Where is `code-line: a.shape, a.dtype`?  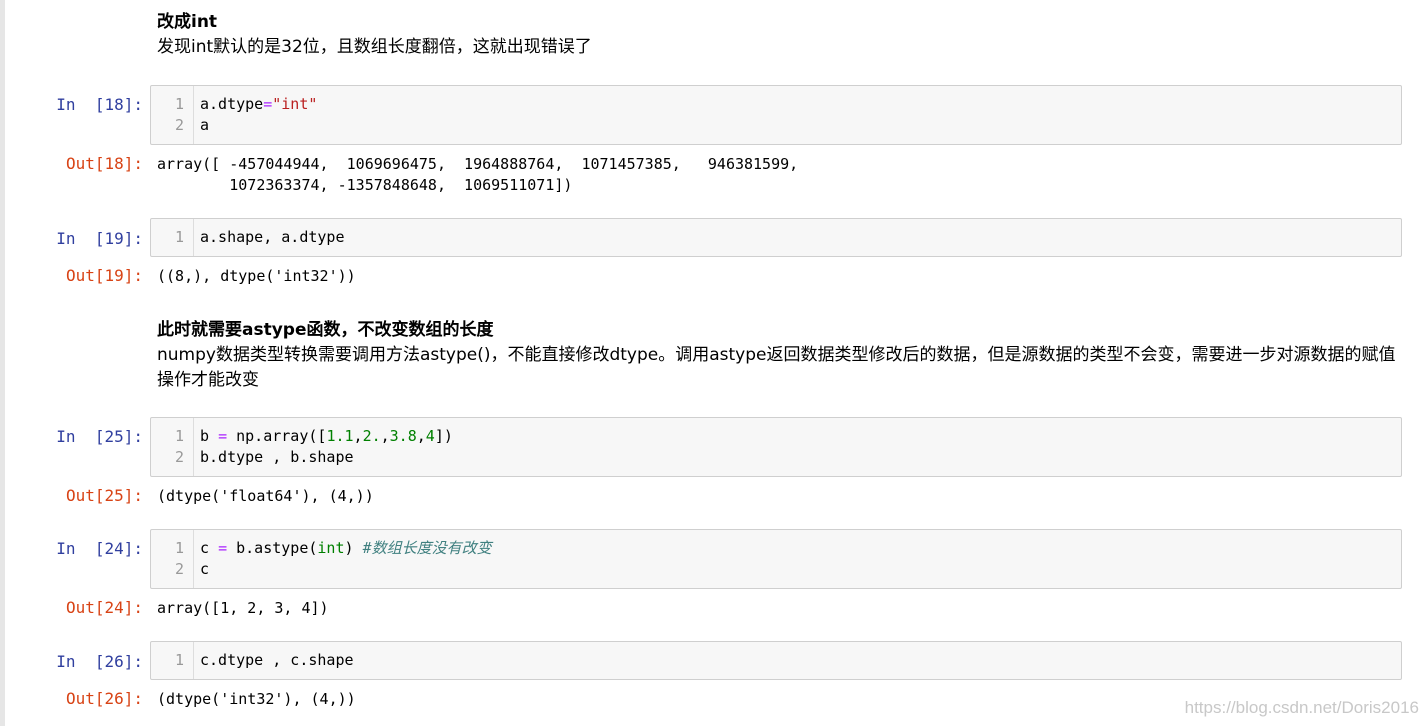 code-line: a.shape, a.dtype is located at coordinates (272, 237).